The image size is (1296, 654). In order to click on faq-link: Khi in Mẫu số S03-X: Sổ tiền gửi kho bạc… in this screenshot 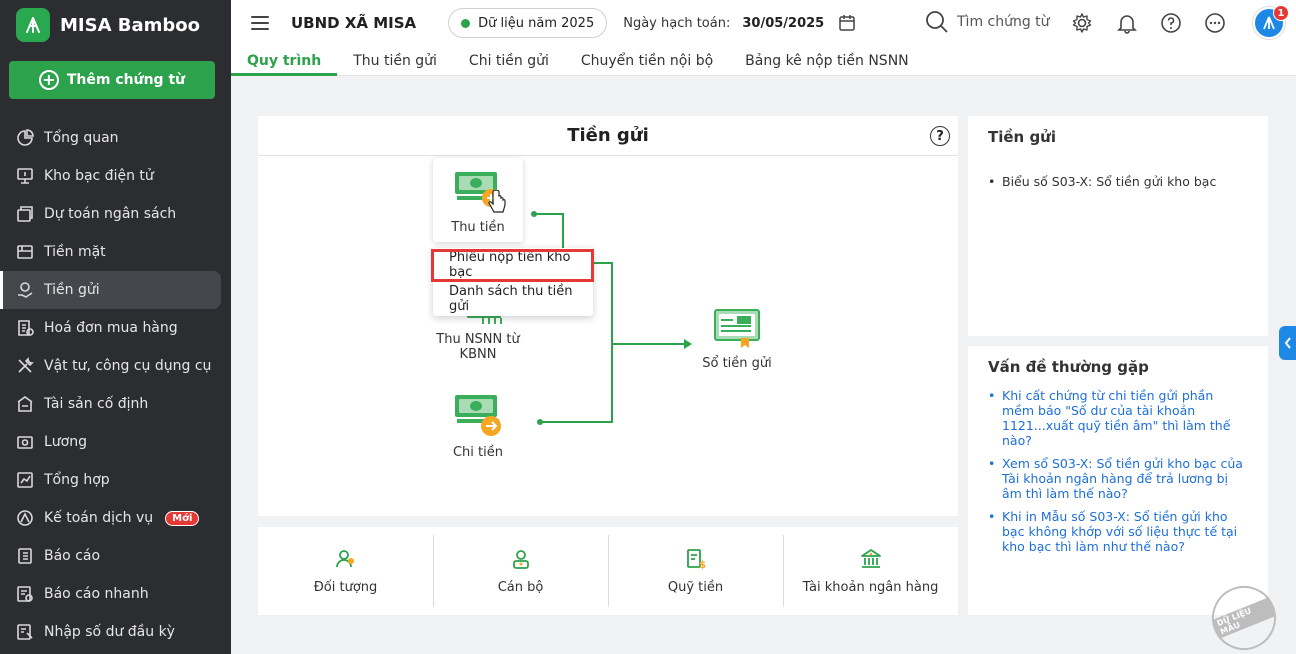, I will do `click(1118, 531)`.